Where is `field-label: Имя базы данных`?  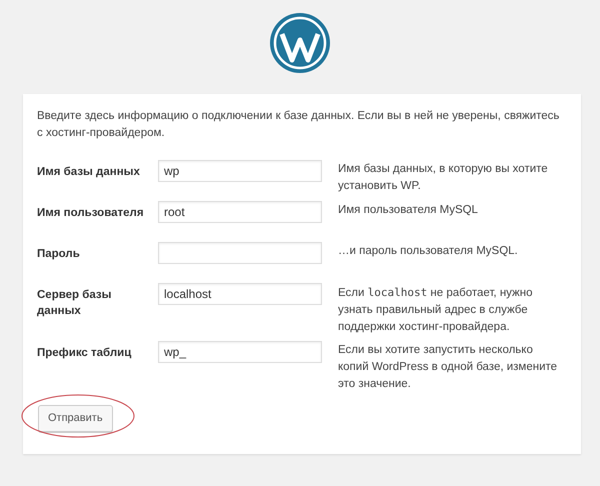 field-label: Имя базы данных is located at coordinates (89, 172).